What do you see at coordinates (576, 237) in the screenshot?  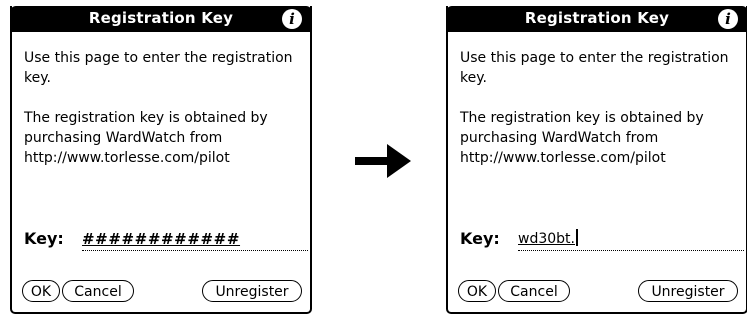 I see `text-cursor` at bounding box center [576, 237].